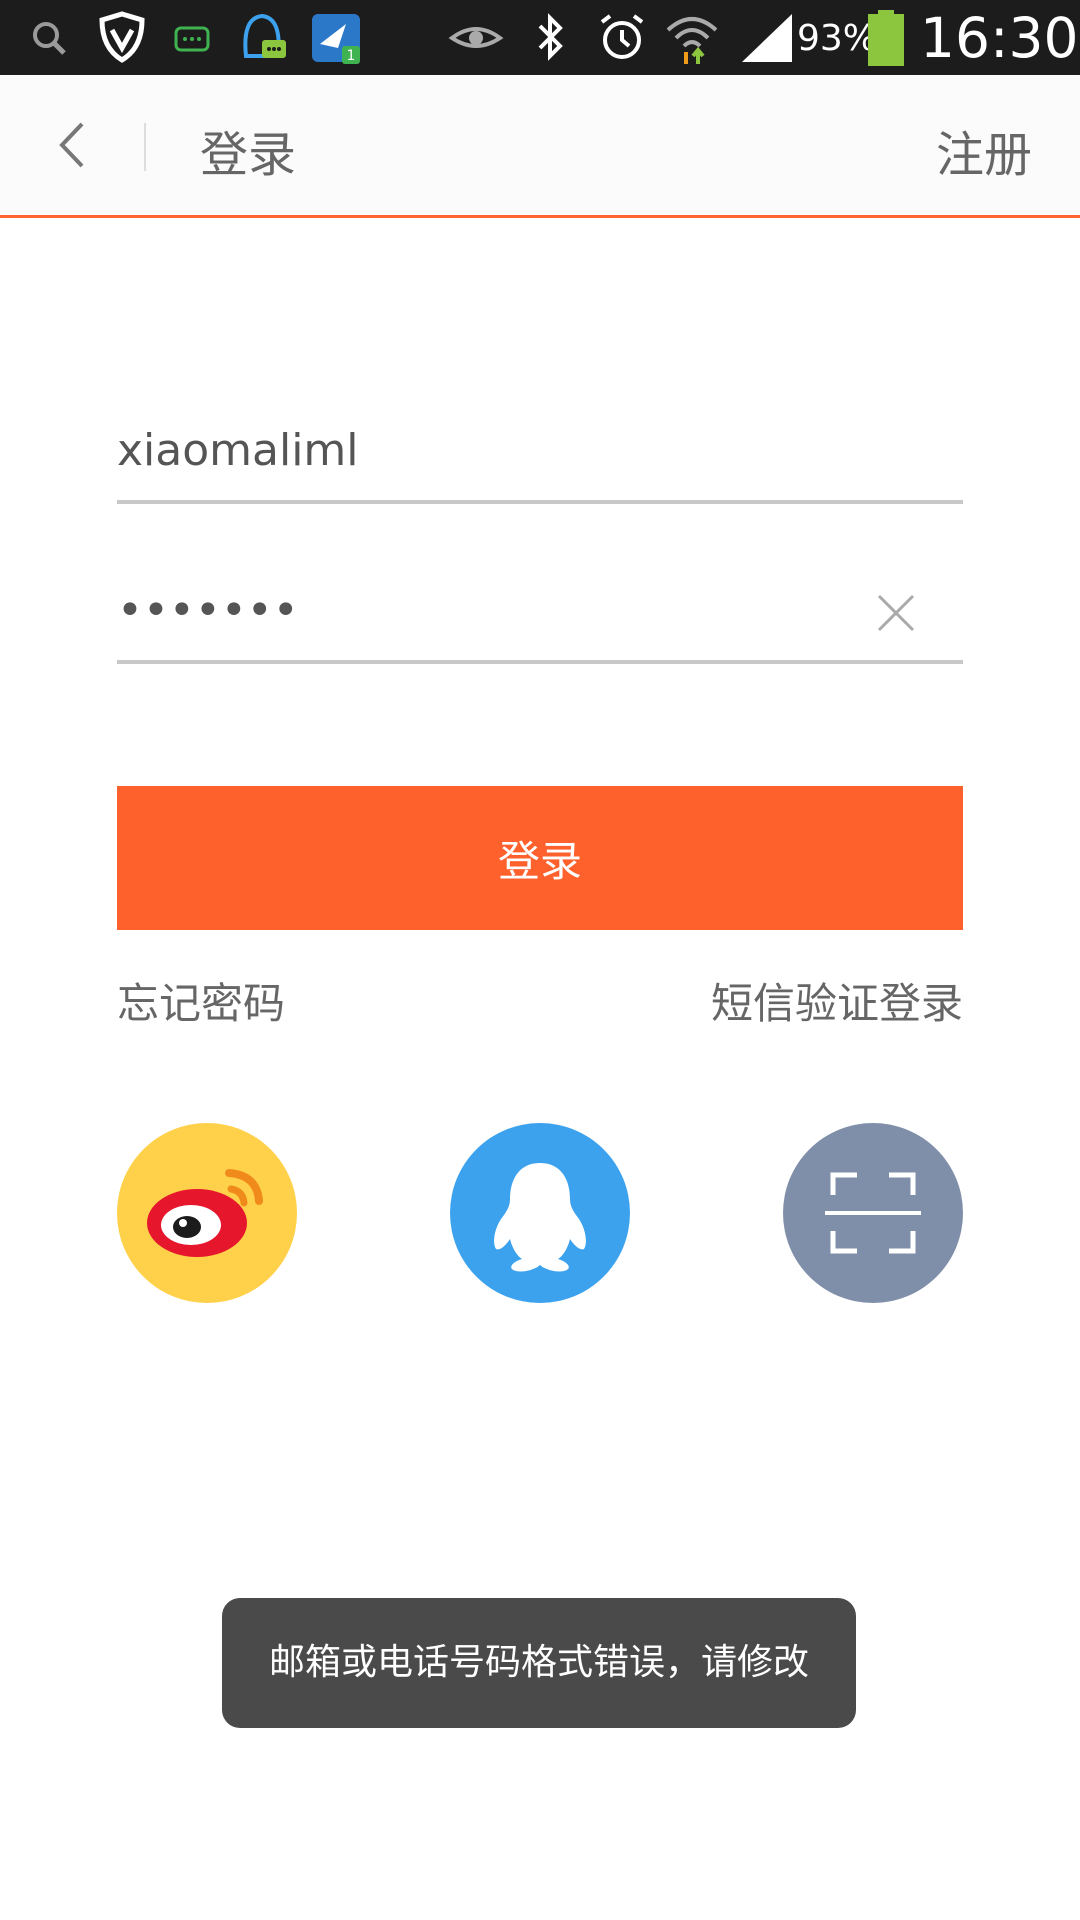 The width and height of the screenshot is (1080, 1920). I want to click on username-input, so click(487, 450).